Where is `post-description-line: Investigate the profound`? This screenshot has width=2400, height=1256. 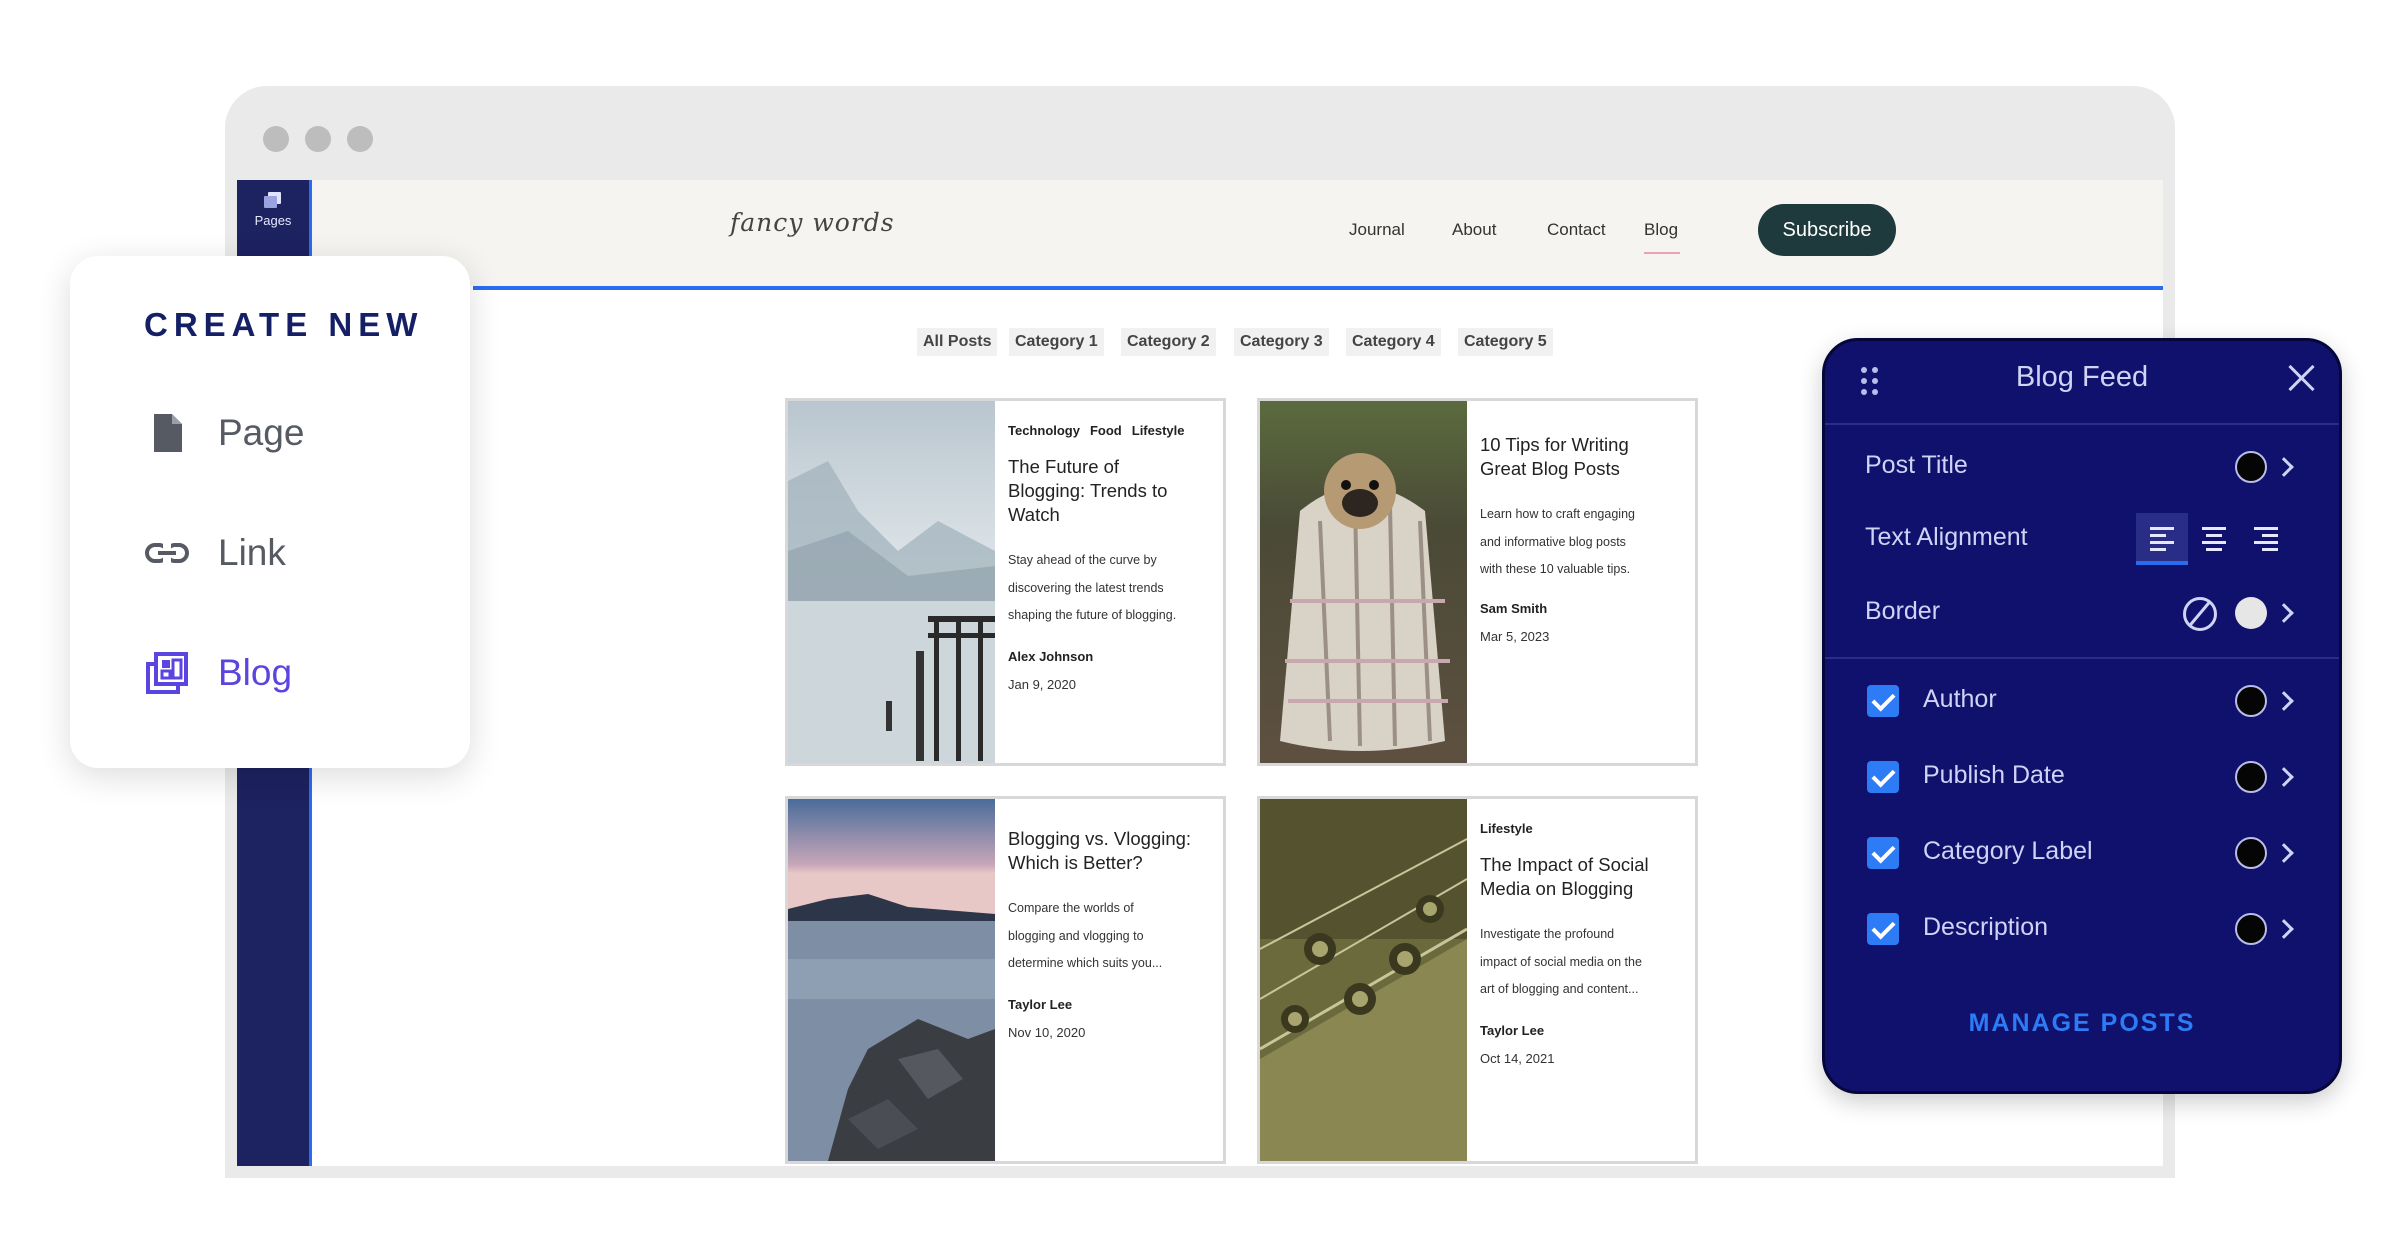 post-description-line: Investigate the profound is located at coordinates (1547, 934).